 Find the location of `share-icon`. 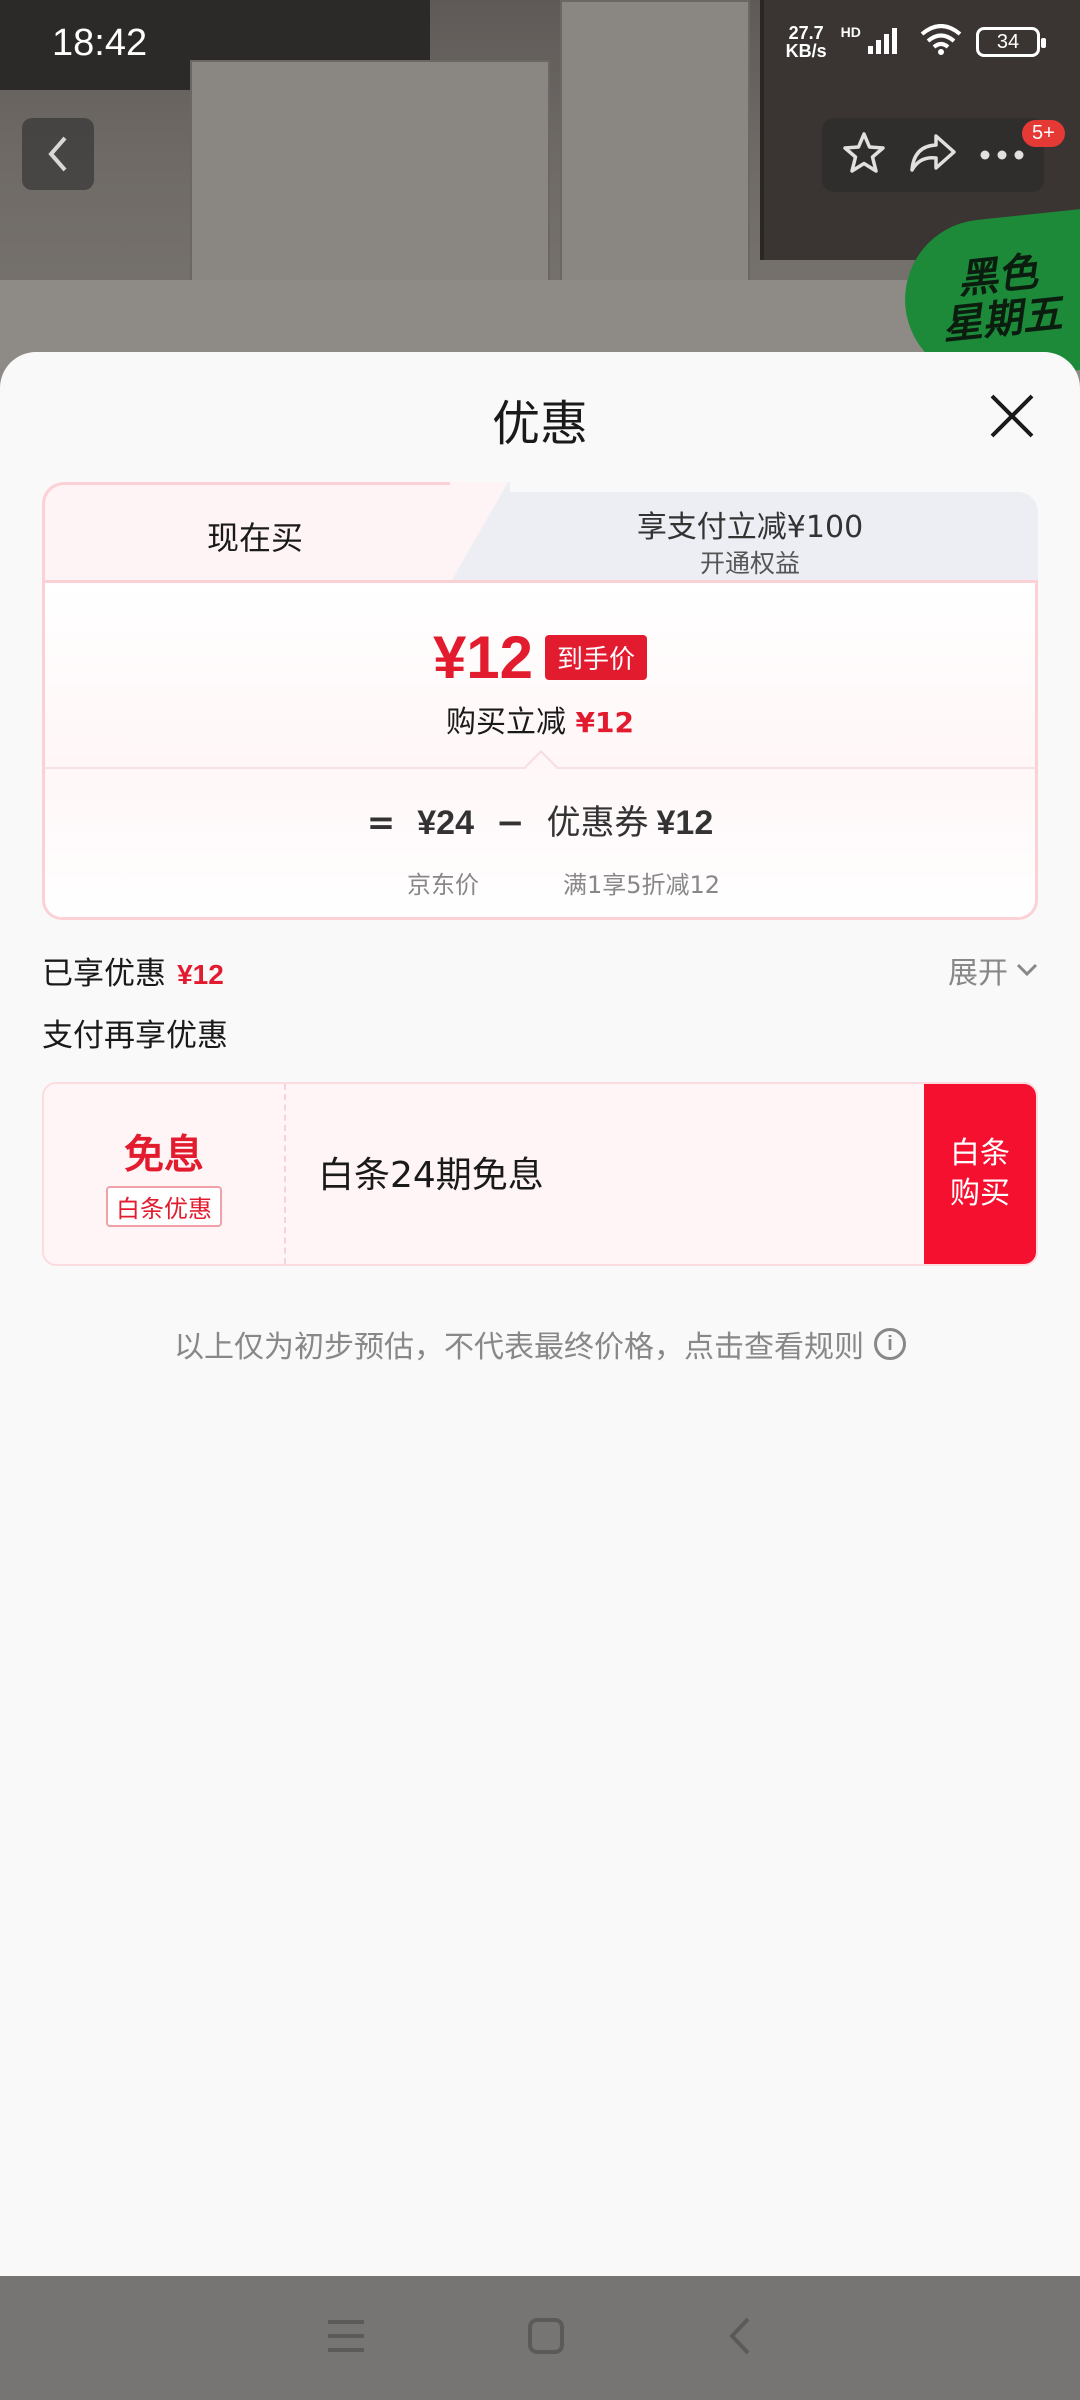

share-icon is located at coordinates (933, 155).